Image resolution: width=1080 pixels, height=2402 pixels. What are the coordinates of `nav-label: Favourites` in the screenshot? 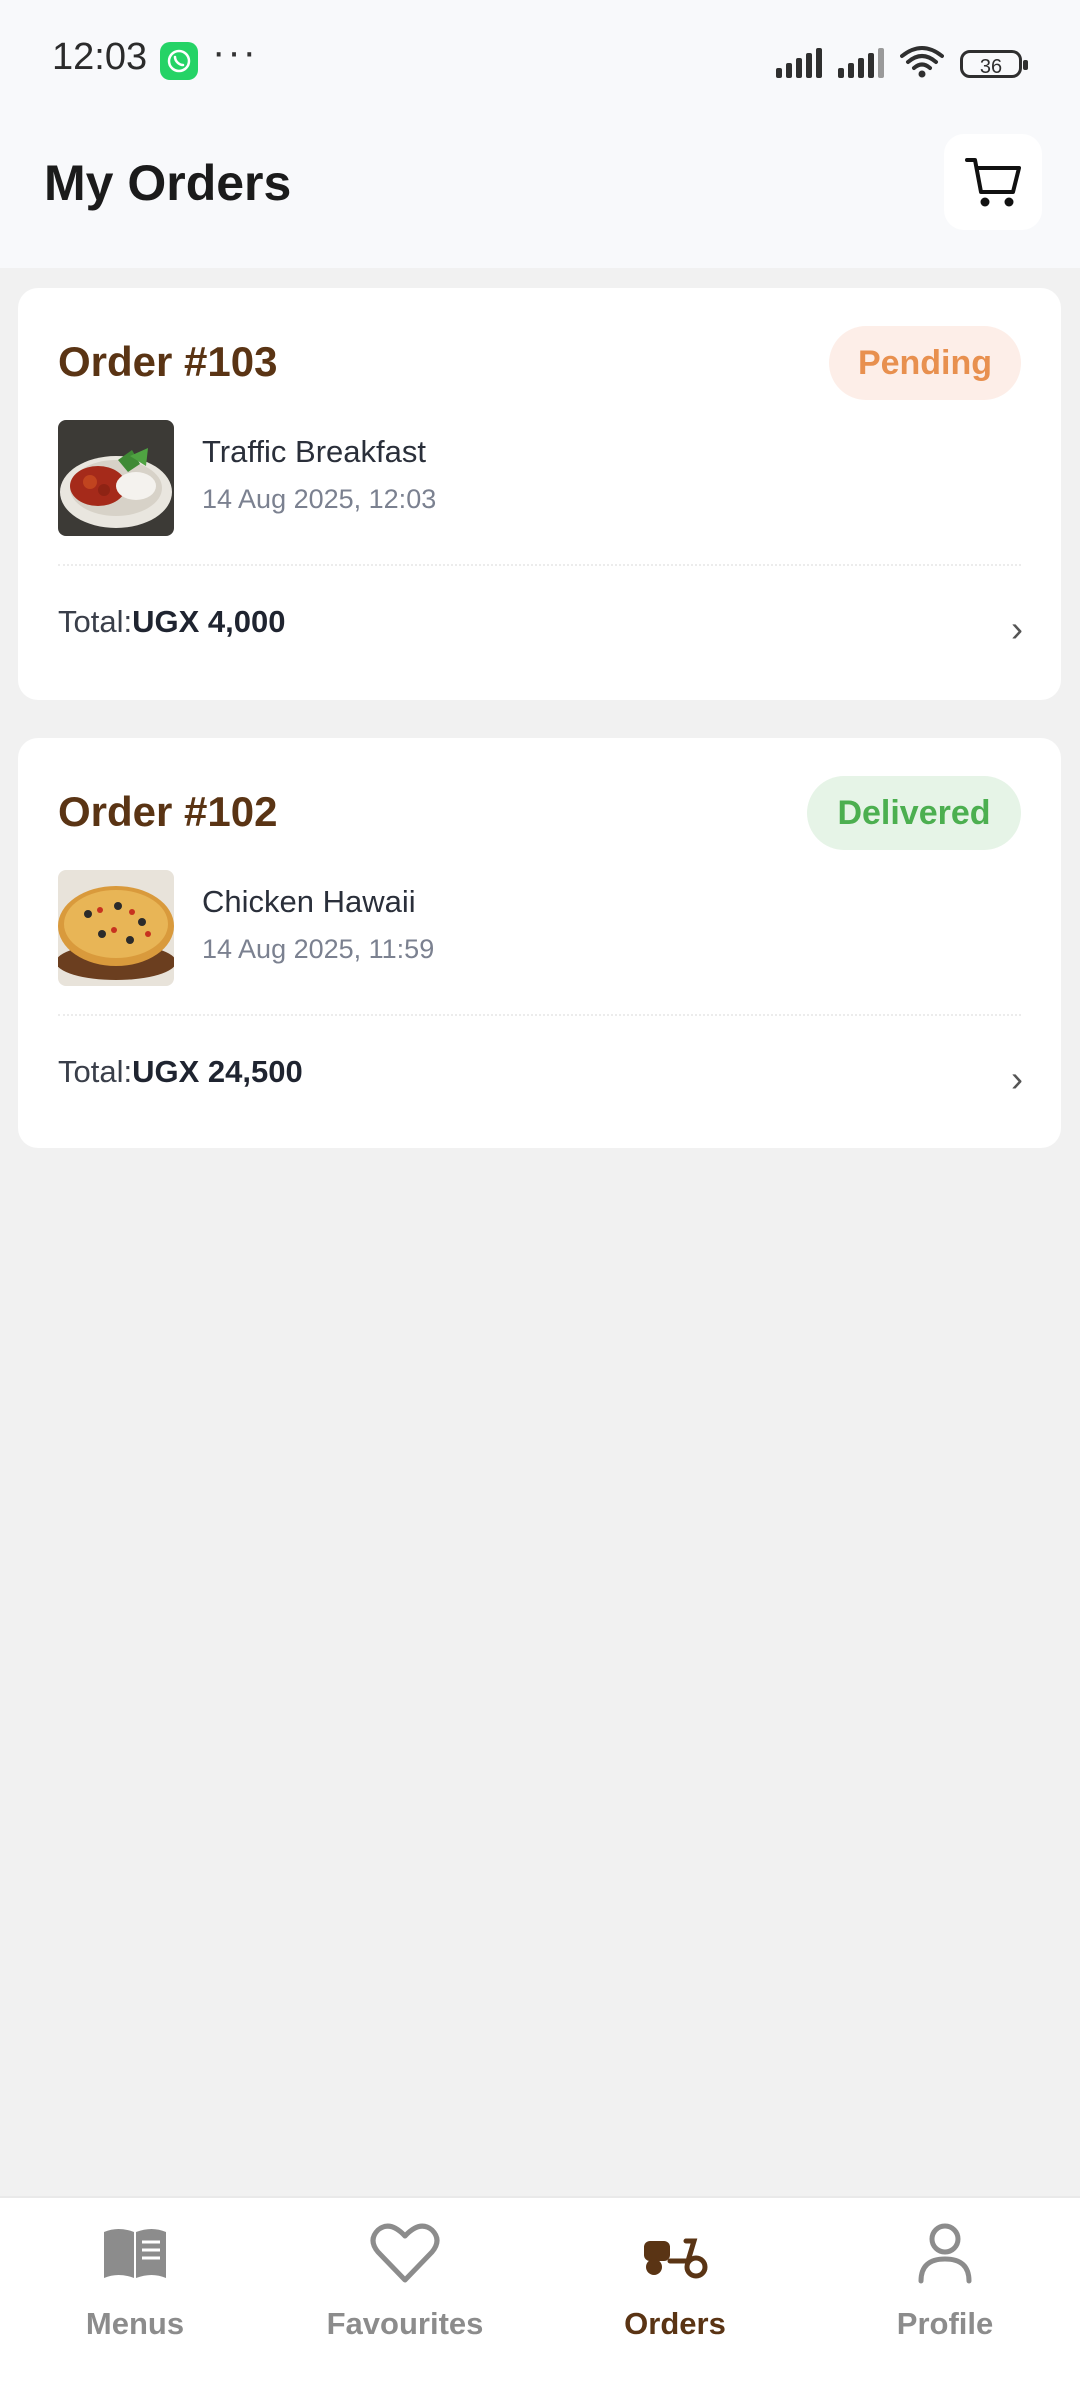 It's located at (405, 2323).